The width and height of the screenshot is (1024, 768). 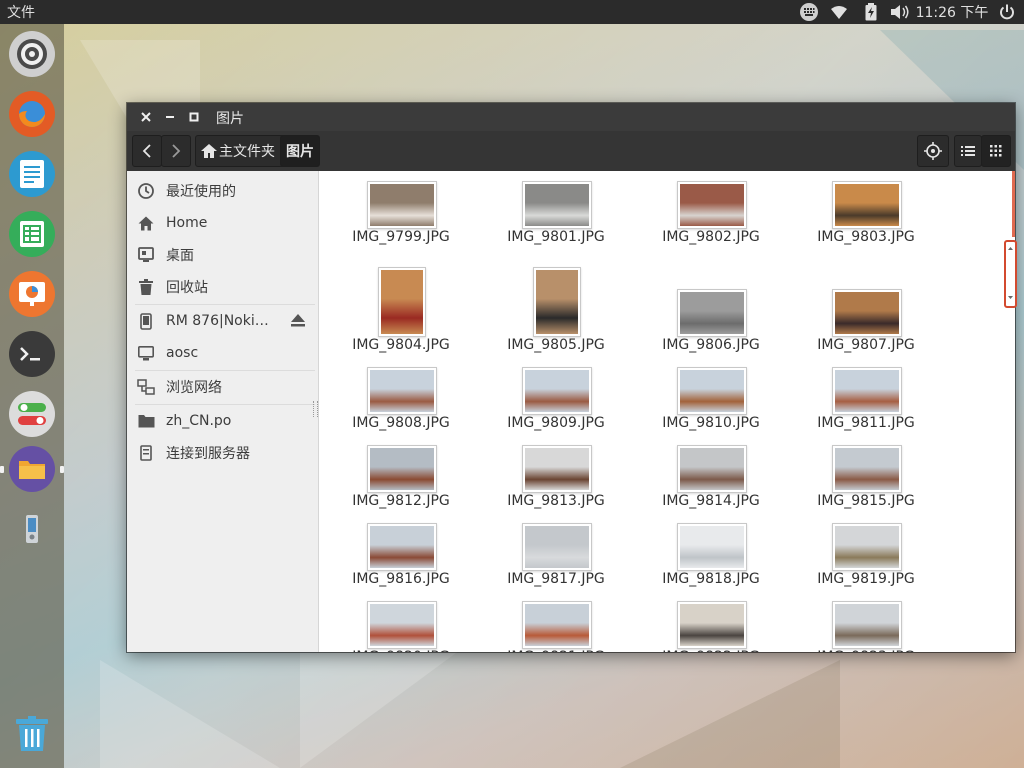 I want to click on sidebar-item-label: 最近使用的, so click(x=201, y=192).